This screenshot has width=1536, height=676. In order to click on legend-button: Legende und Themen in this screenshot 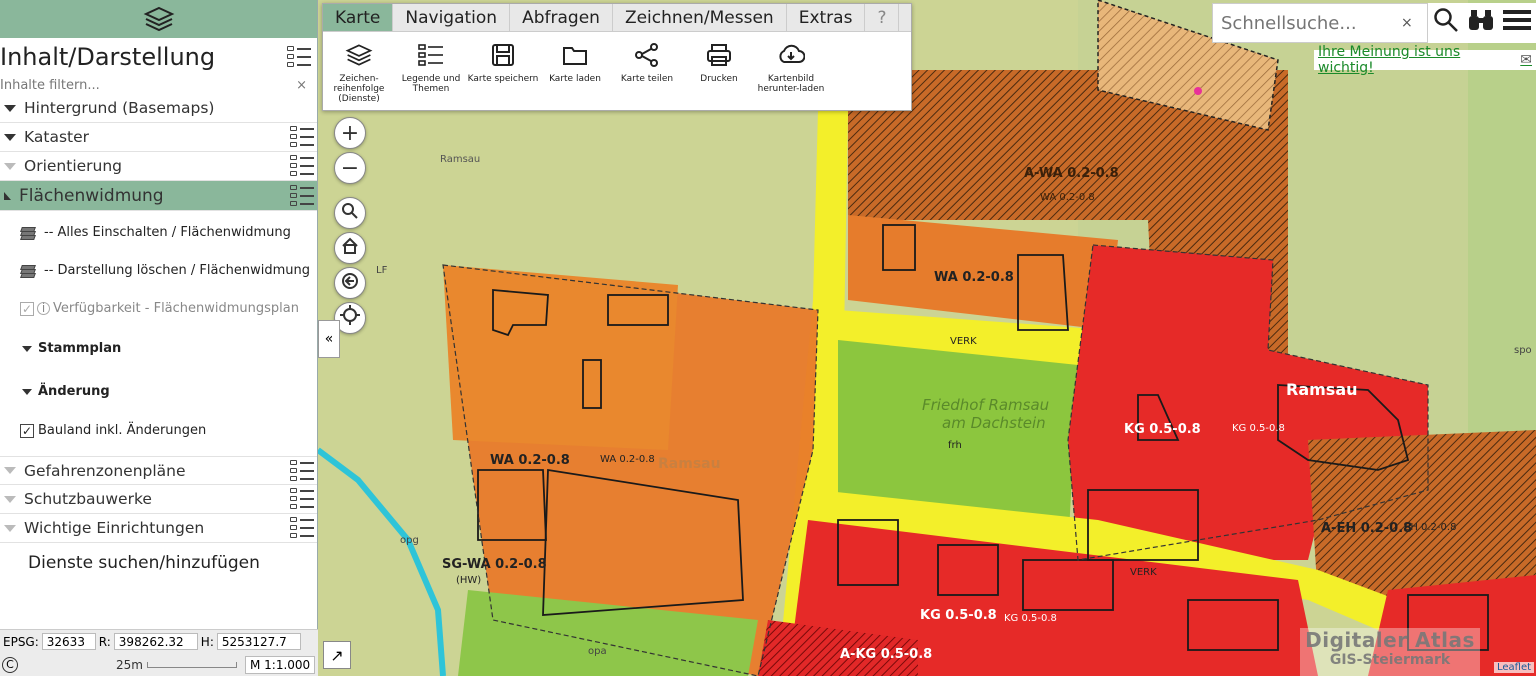, I will do `click(431, 73)`.